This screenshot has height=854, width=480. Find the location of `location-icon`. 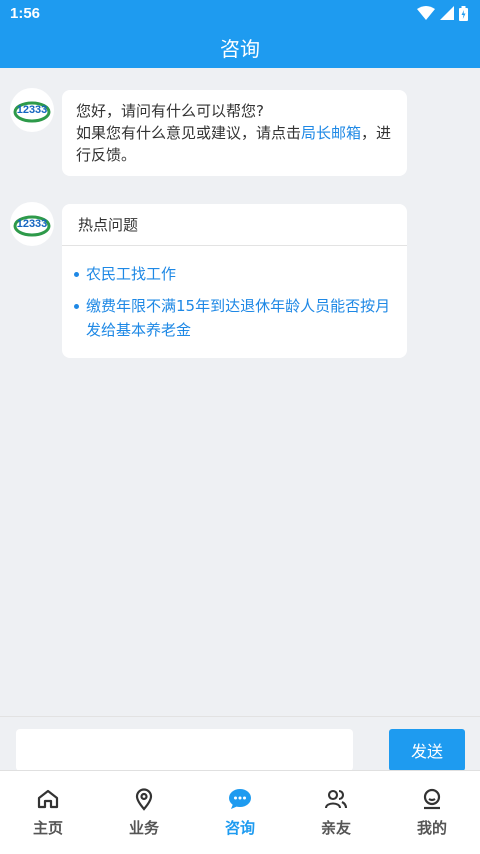

location-icon is located at coordinates (144, 799).